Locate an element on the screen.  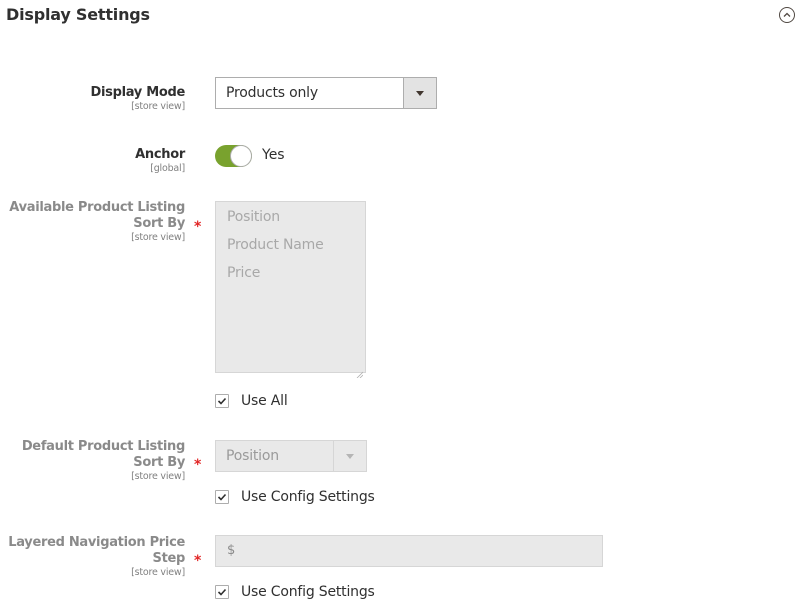
use-all-checkbox: Use All is located at coordinates (251, 401).